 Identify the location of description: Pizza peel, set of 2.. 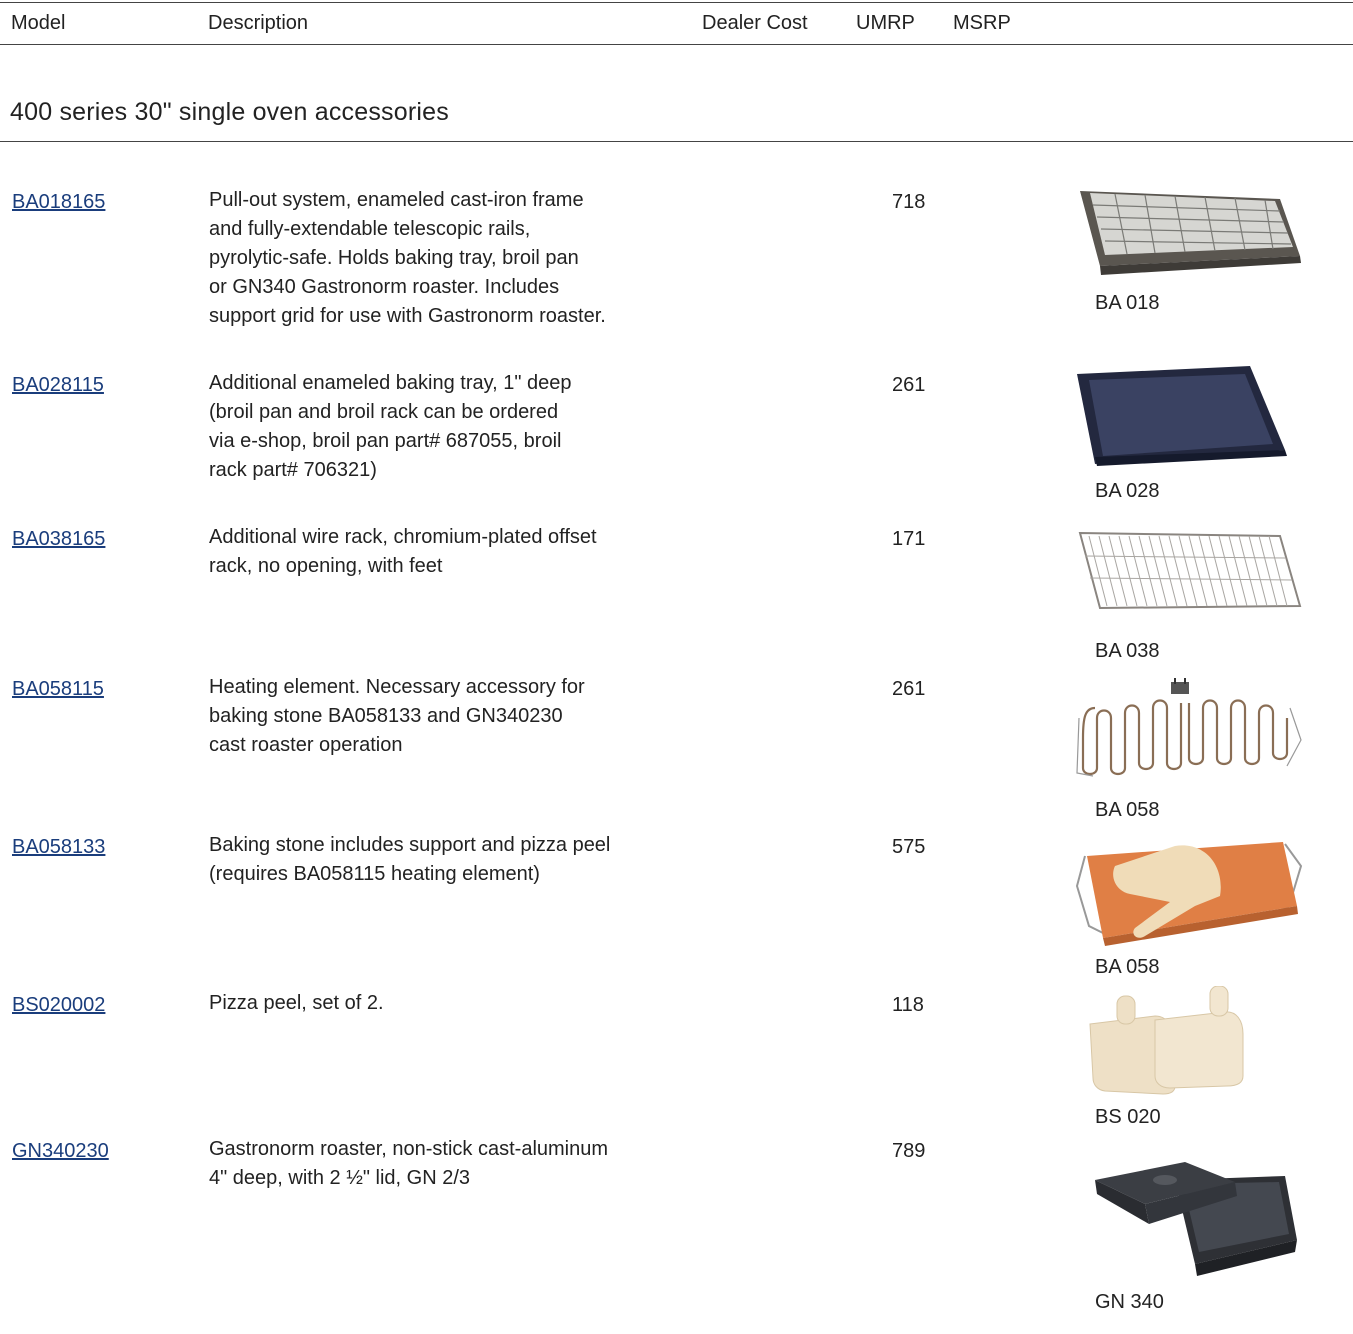
(296, 1003).